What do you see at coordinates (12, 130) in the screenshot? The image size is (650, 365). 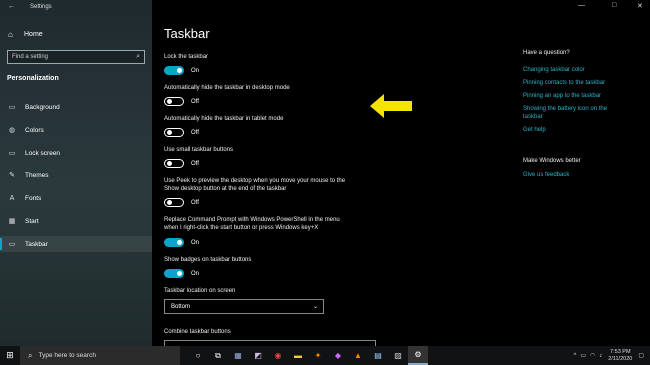 I see `palette-icon: ◍` at bounding box center [12, 130].